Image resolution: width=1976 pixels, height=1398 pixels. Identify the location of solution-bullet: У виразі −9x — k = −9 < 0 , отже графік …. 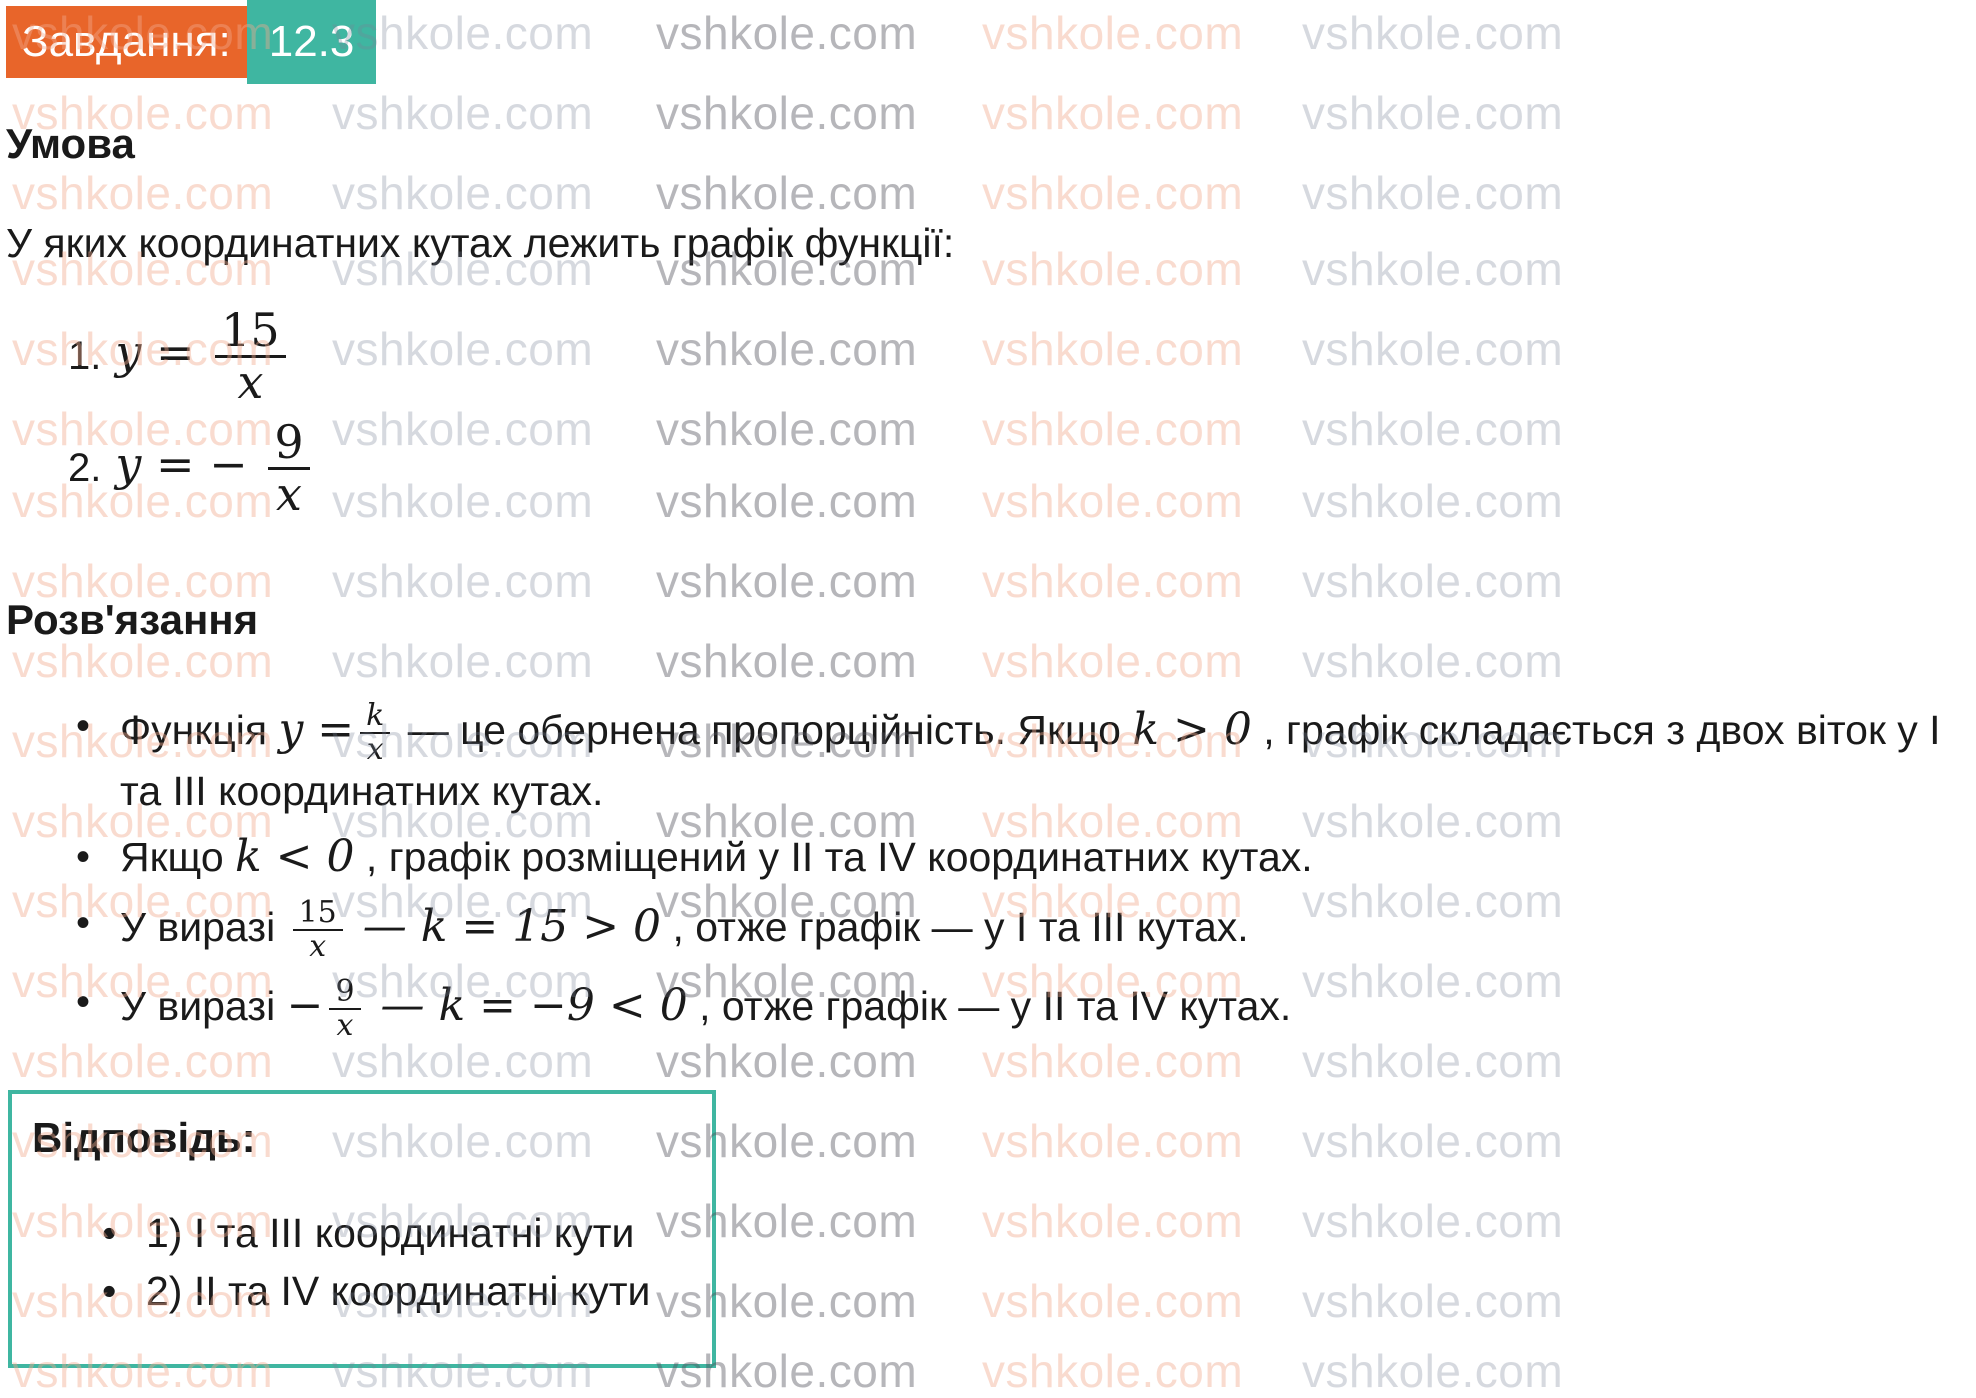
(1021, 1008).